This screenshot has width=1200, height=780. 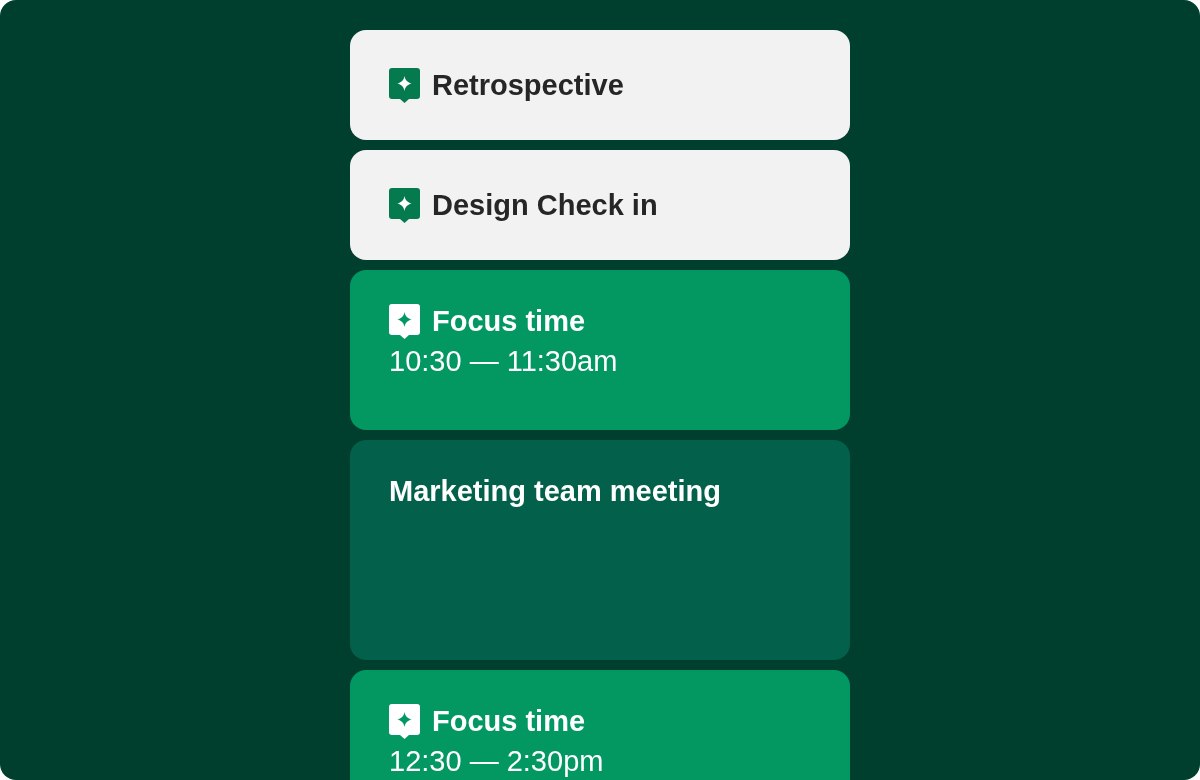 I want to click on event-time: 12:30 — 2:30pm, so click(x=497, y=761).